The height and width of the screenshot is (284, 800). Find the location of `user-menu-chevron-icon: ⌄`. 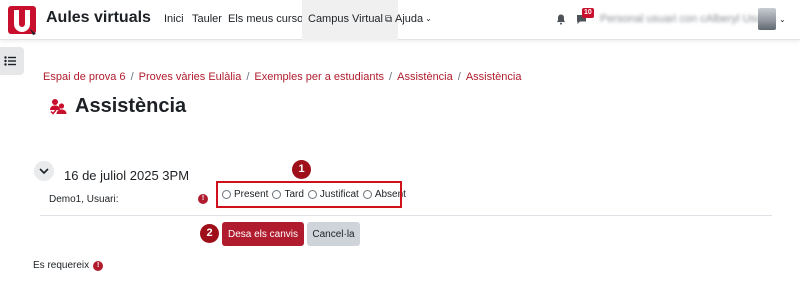

user-menu-chevron-icon: ⌄ is located at coordinates (782, 19).